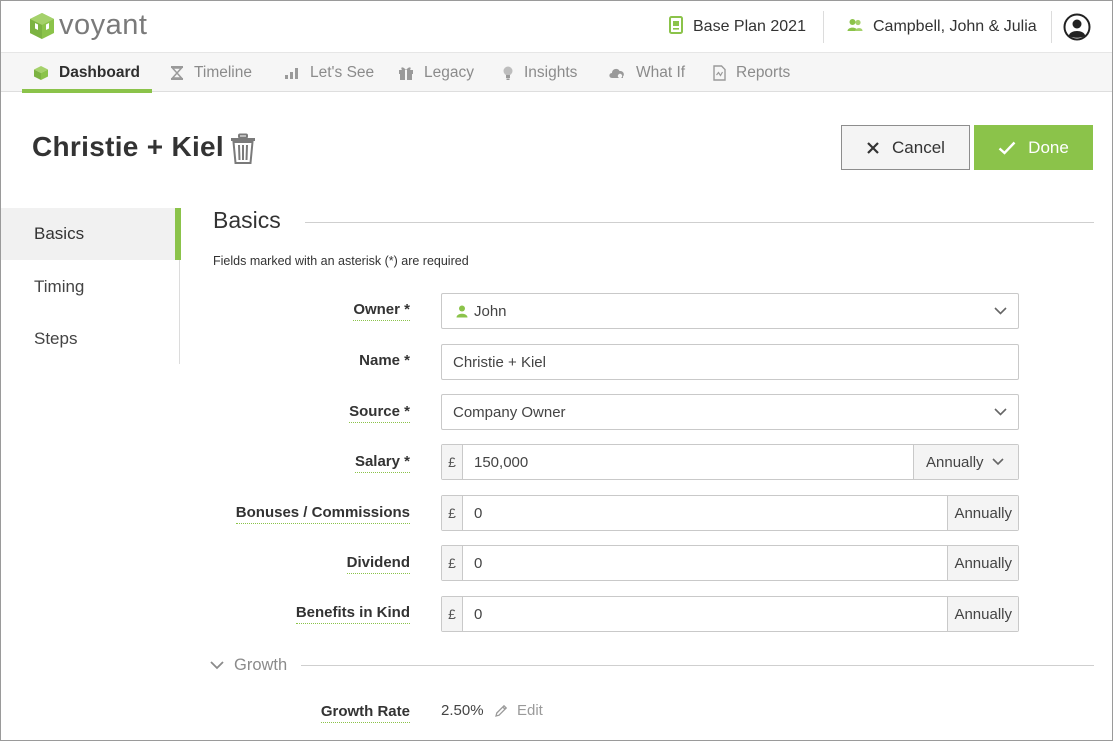 The height and width of the screenshot is (741, 1113). What do you see at coordinates (292, 73) in the screenshot?
I see `bar-chart-icon` at bounding box center [292, 73].